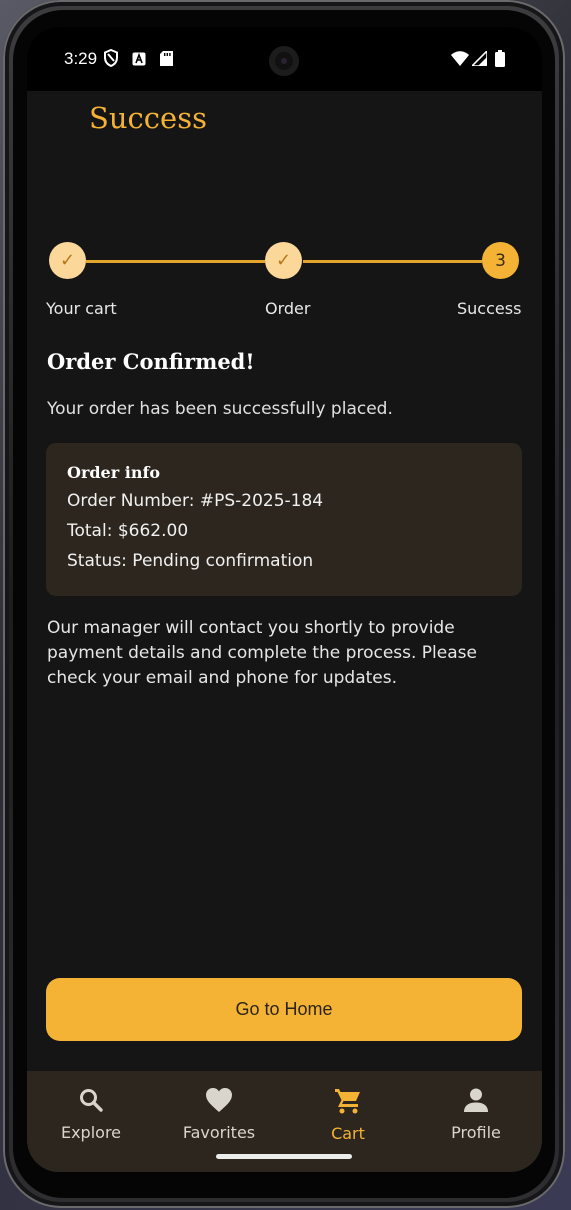 This screenshot has height=1210, width=571. I want to click on page-title: Success, so click(148, 118).